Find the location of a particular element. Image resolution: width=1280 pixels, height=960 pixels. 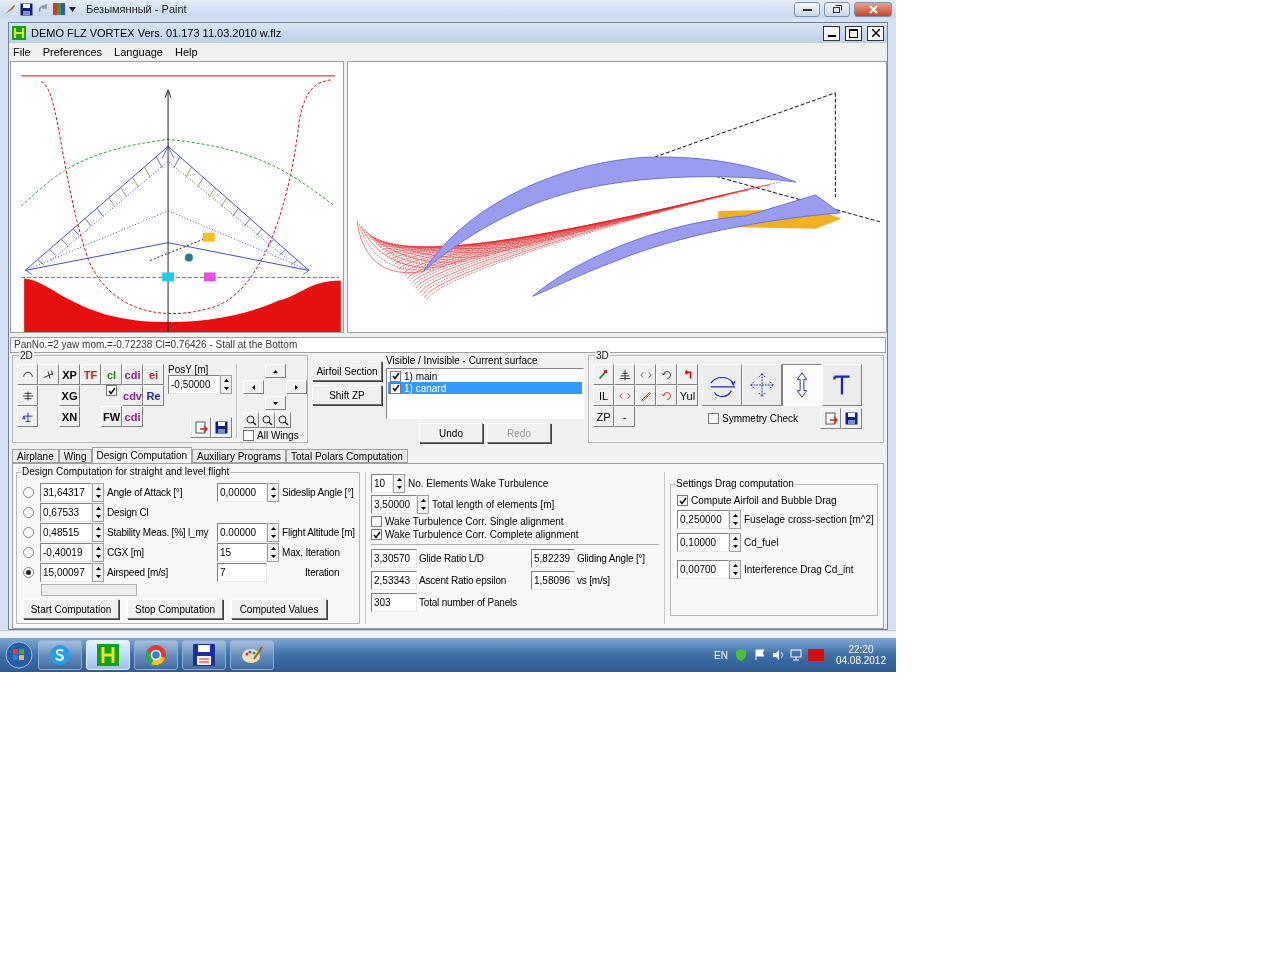

tool-button: Yul is located at coordinates (687, 395).